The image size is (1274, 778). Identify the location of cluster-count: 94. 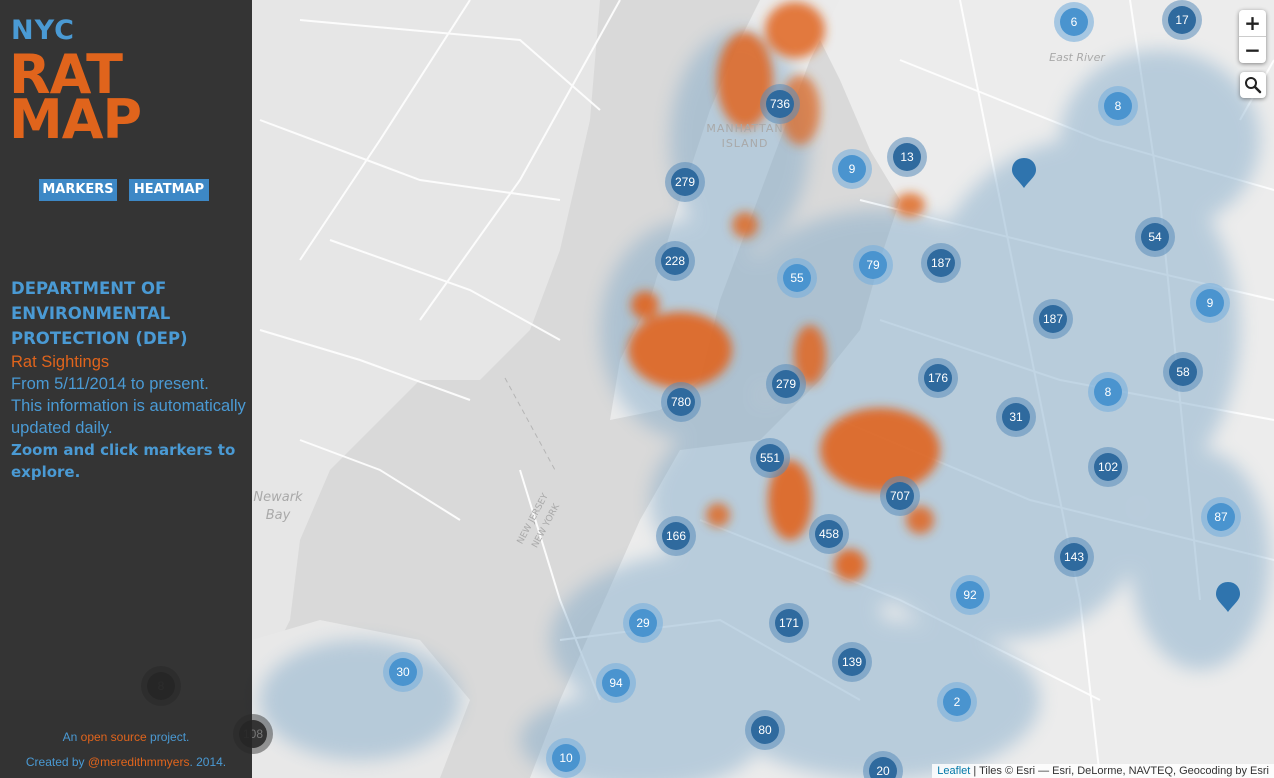
(616, 683).